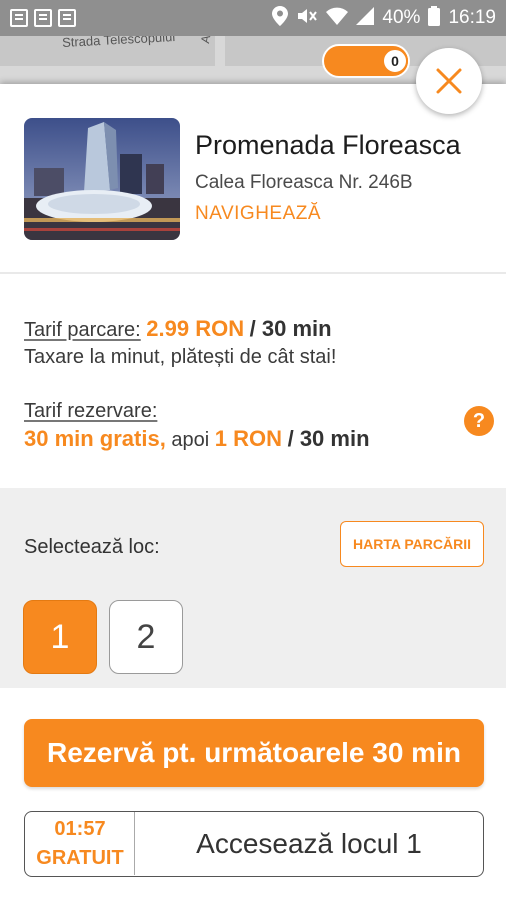 This screenshot has width=506, height=900. What do you see at coordinates (304, 182) in the screenshot?
I see `venue-address: Calea Floreasca Nr. 246B` at bounding box center [304, 182].